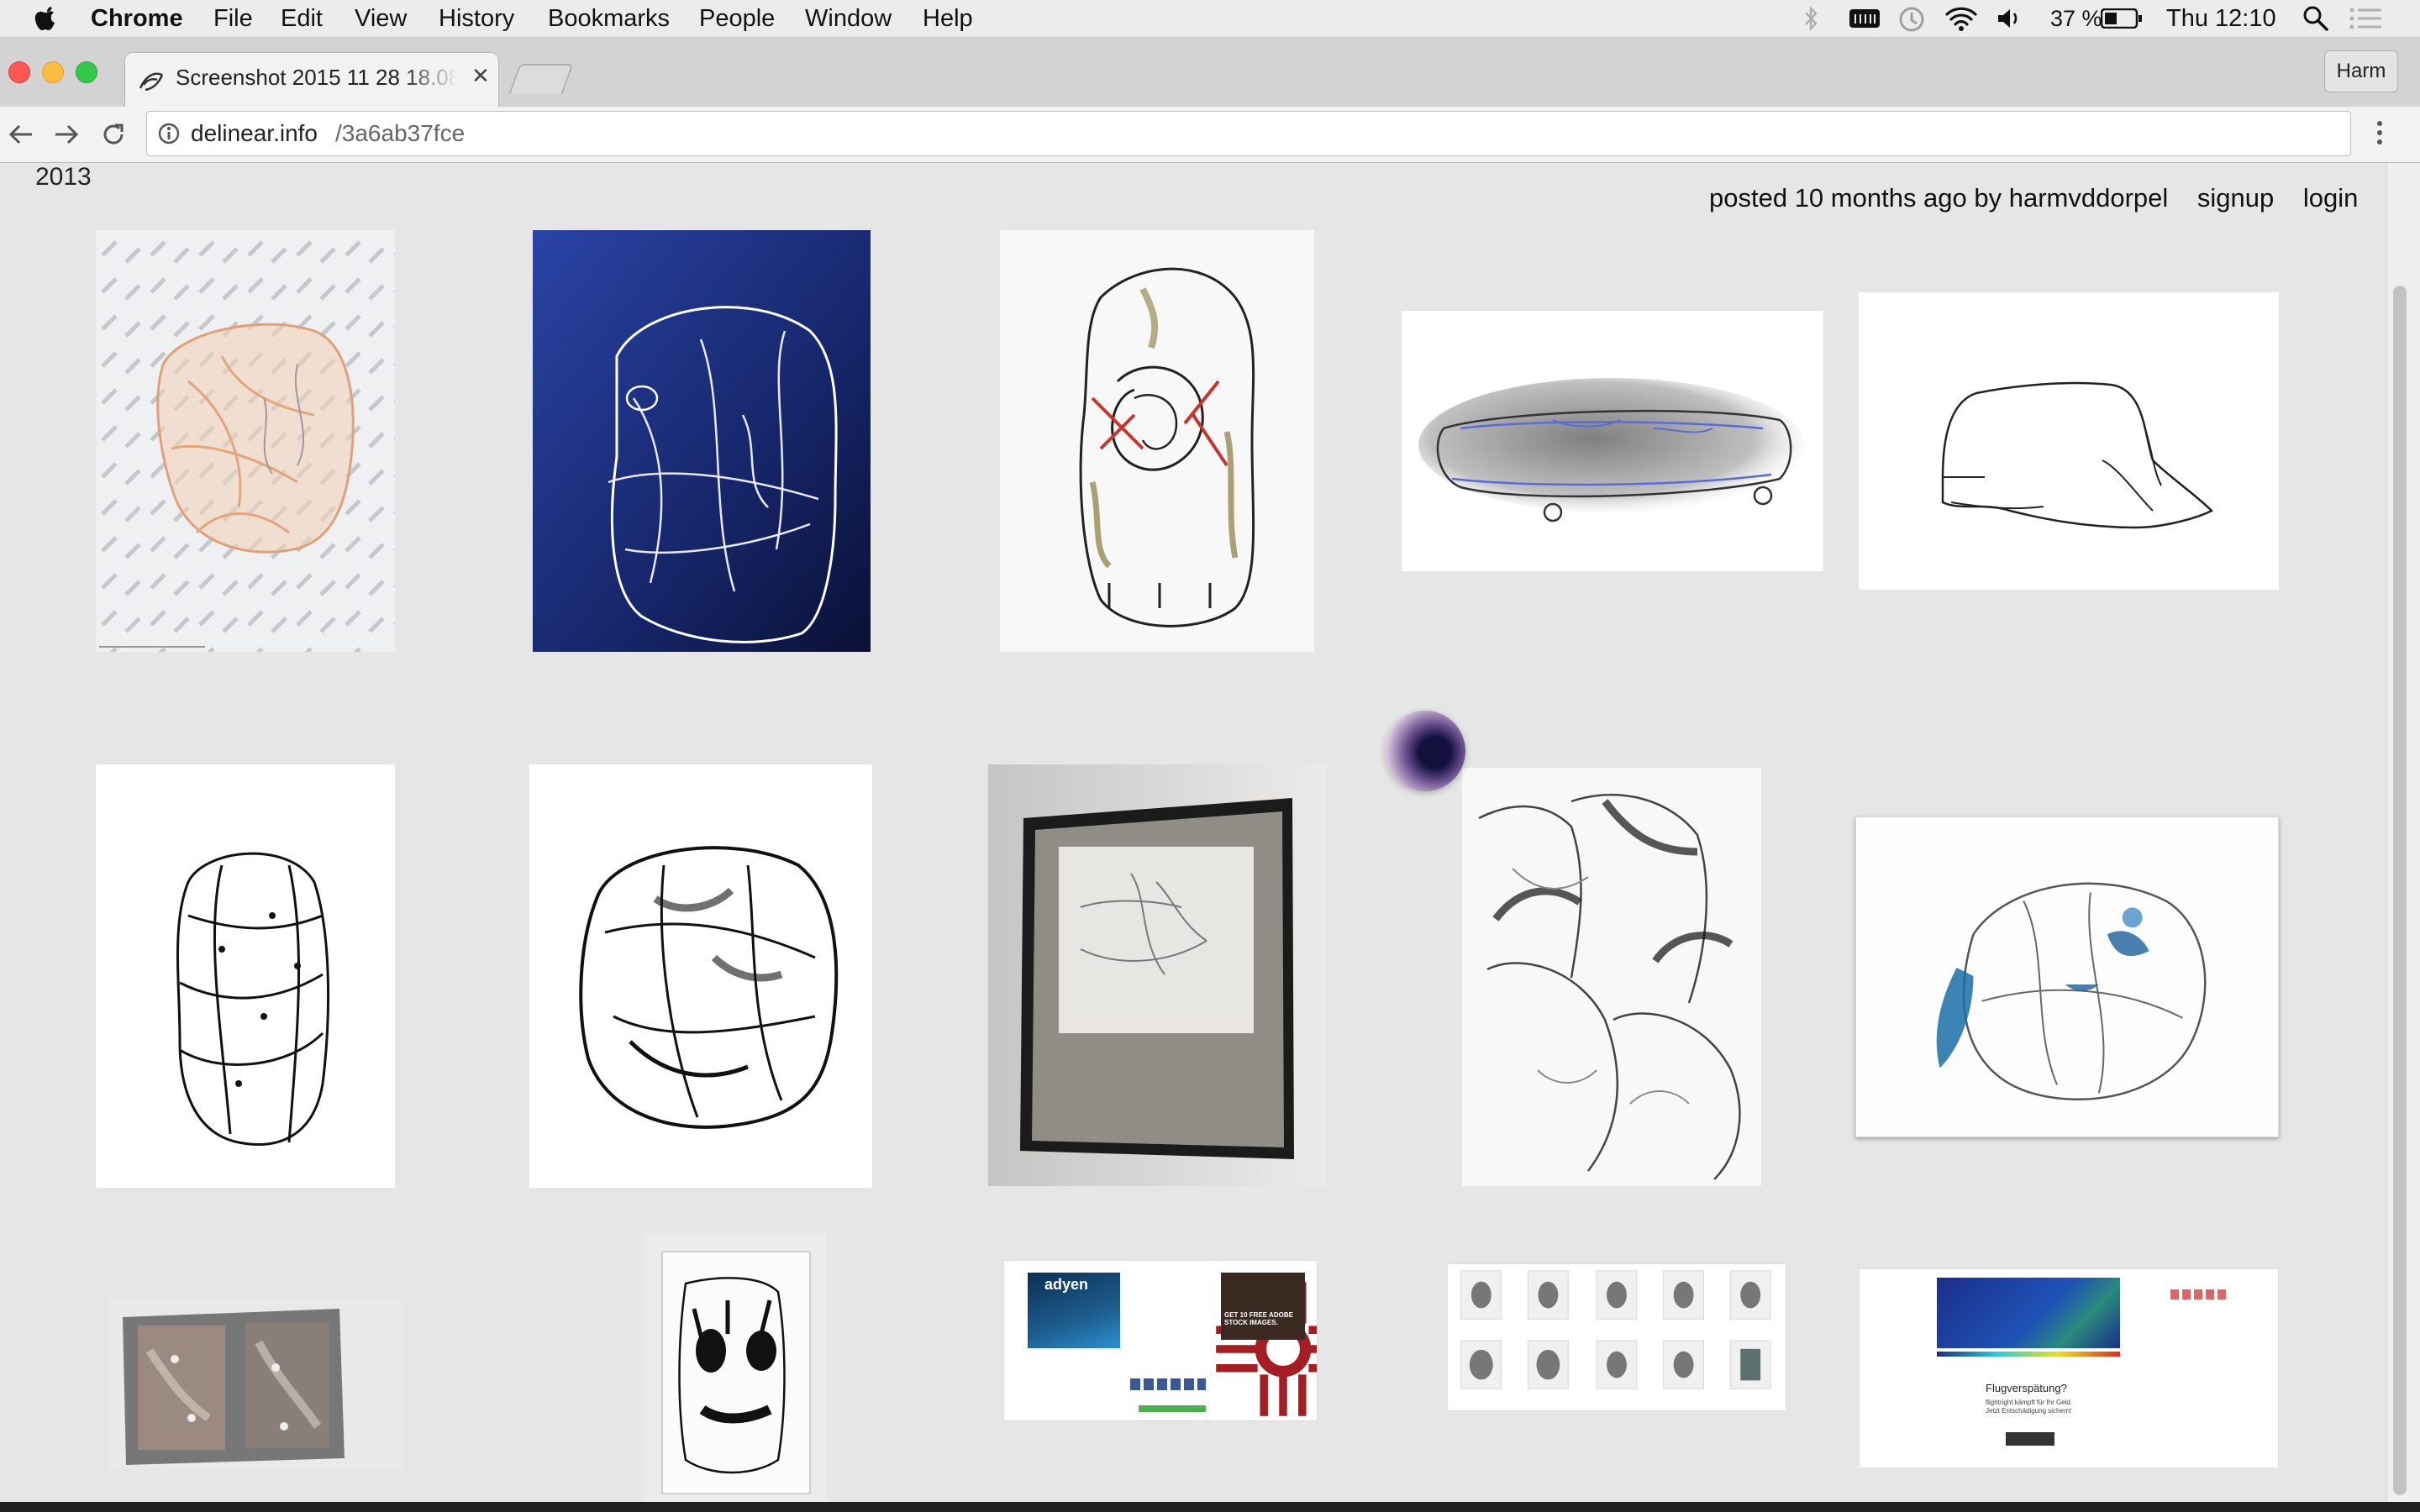  What do you see at coordinates (233, 18) in the screenshot?
I see `menu-file: File` at bounding box center [233, 18].